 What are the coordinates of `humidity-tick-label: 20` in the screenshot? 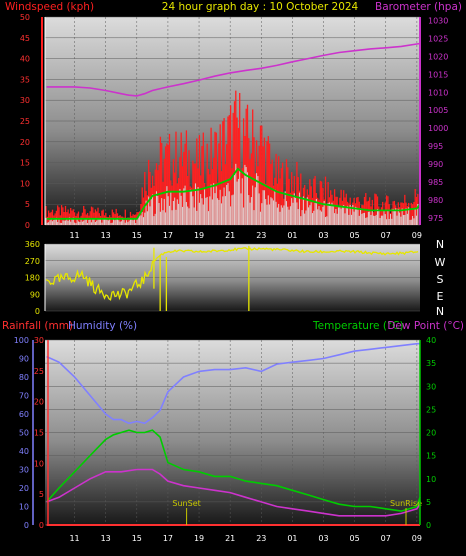 It's located at (24, 488).